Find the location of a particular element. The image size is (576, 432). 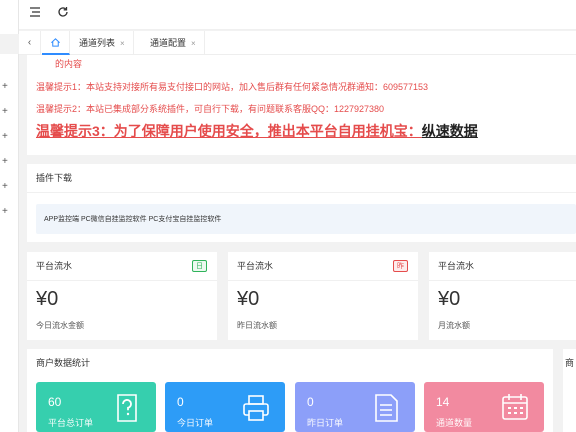

menu-toggle-icon is located at coordinates (35, 13).